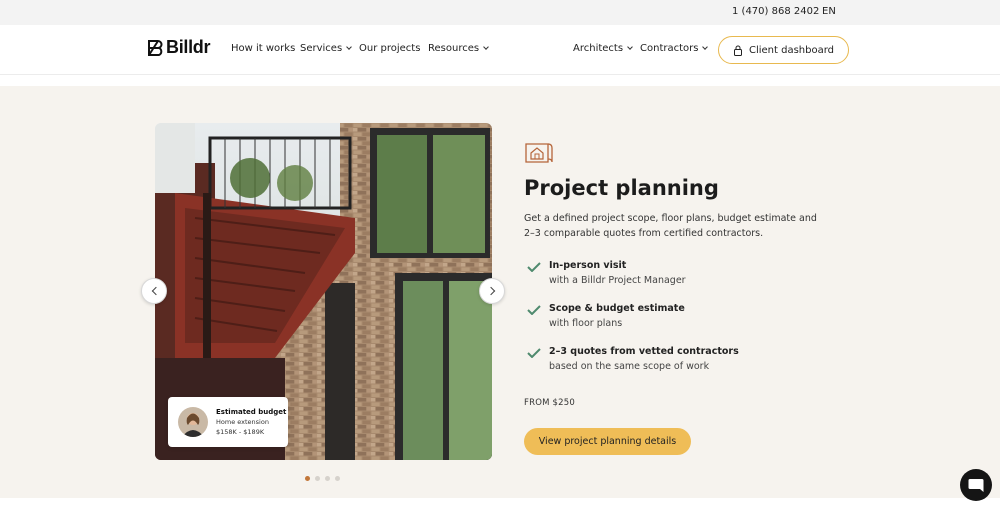  Describe the element at coordinates (791, 50) in the screenshot. I see `client-dashboard-label: Client dashboard` at that location.